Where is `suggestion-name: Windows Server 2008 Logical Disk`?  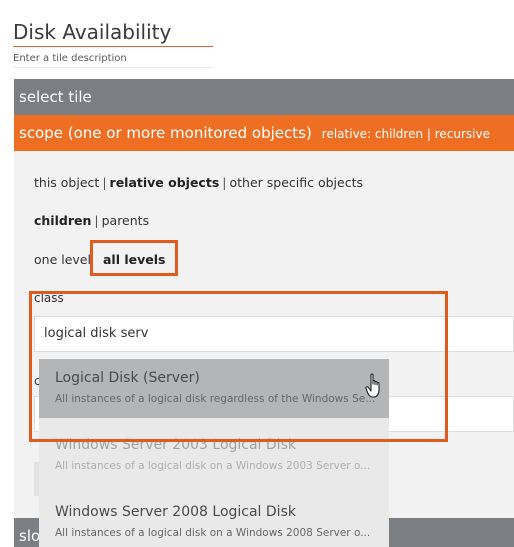
suggestion-name: Windows Server 2008 Logical Disk is located at coordinates (175, 512).